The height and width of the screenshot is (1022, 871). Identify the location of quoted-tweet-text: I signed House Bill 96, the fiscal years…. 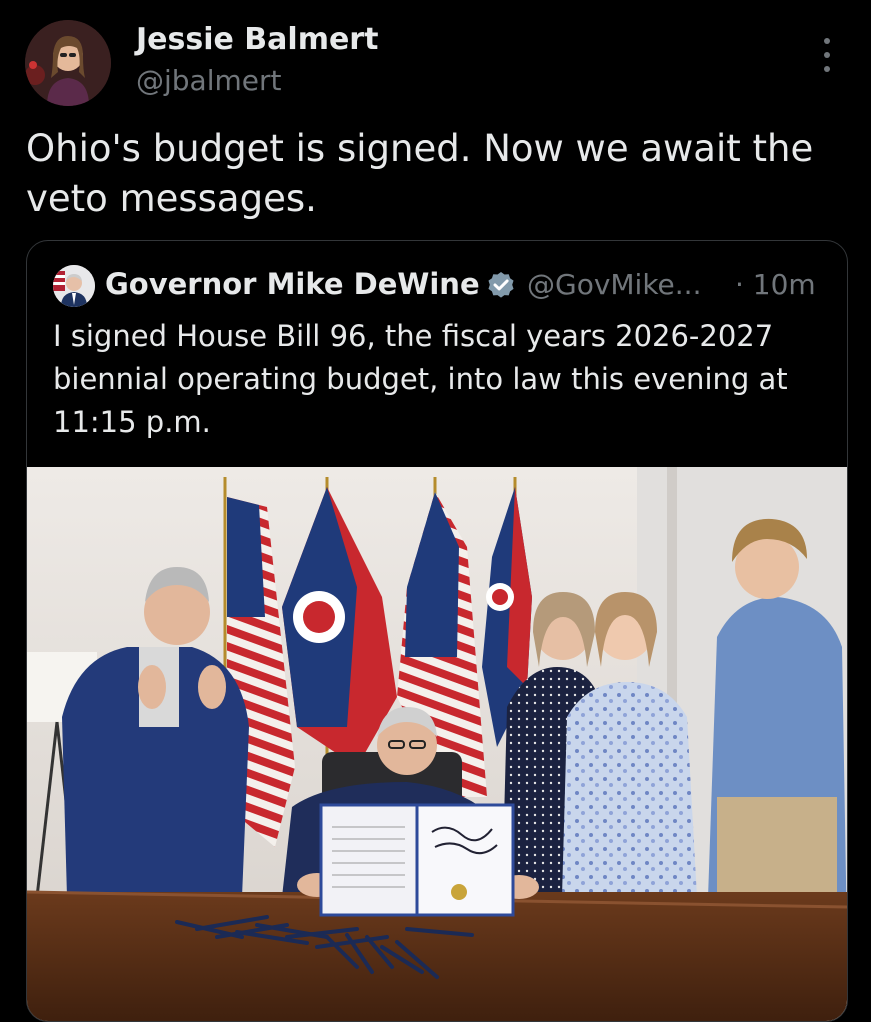
(420, 379).